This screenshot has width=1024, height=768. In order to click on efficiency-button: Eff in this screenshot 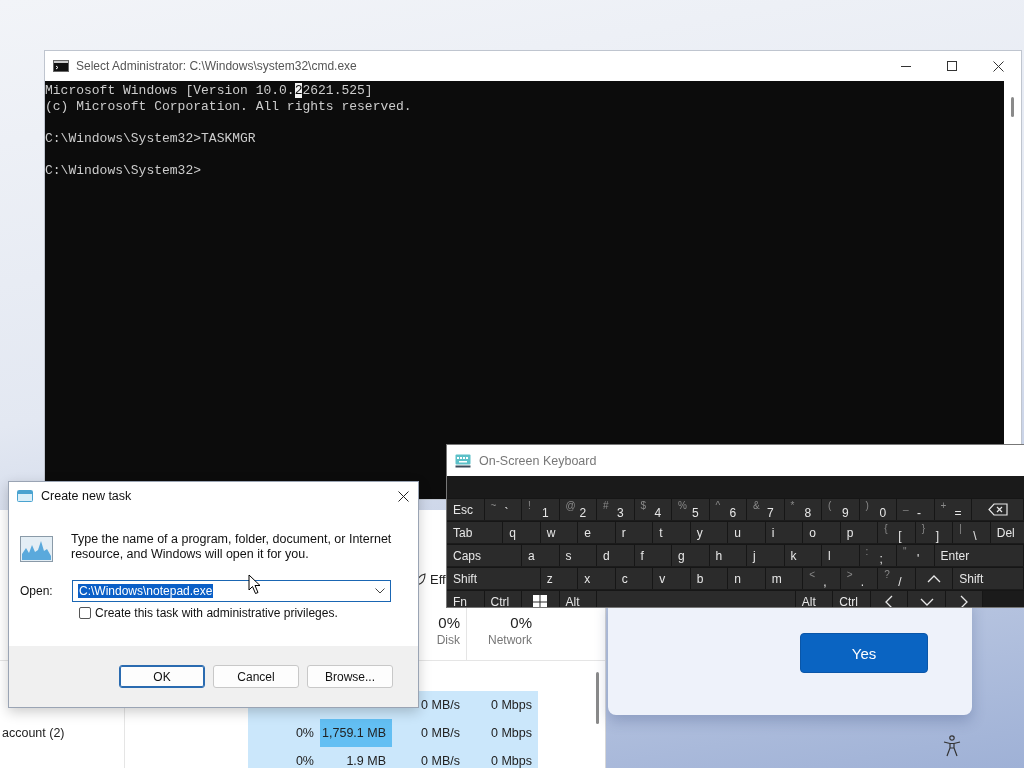, I will do `click(431, 579)`.